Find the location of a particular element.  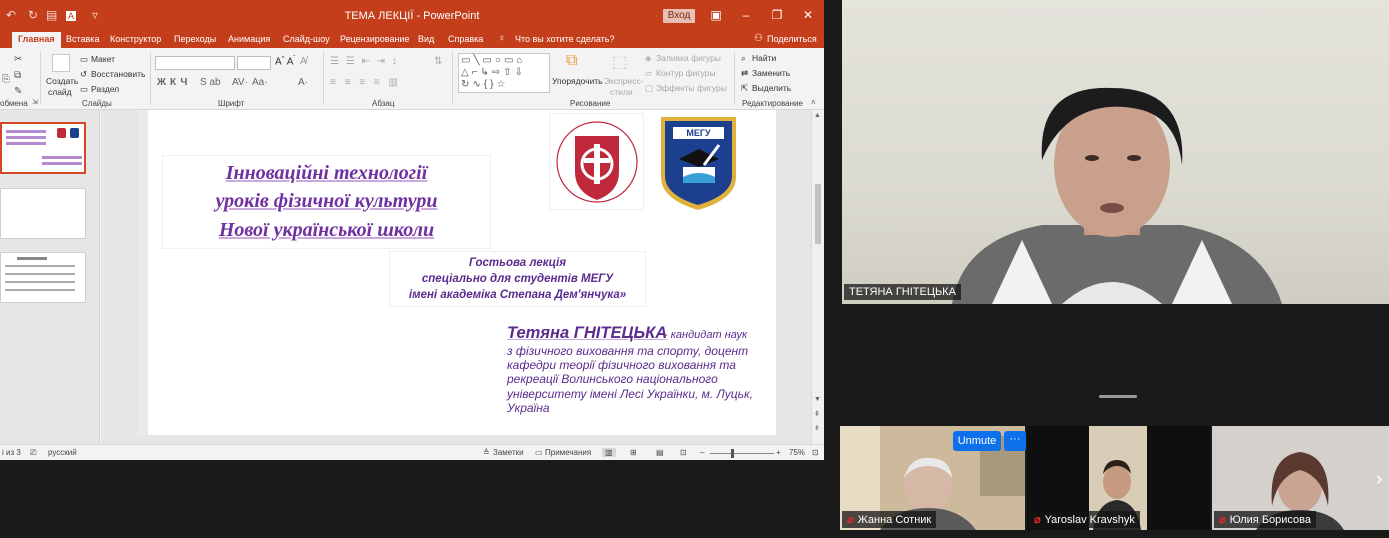

new-slide-icon is located at coordinates (61, 63).